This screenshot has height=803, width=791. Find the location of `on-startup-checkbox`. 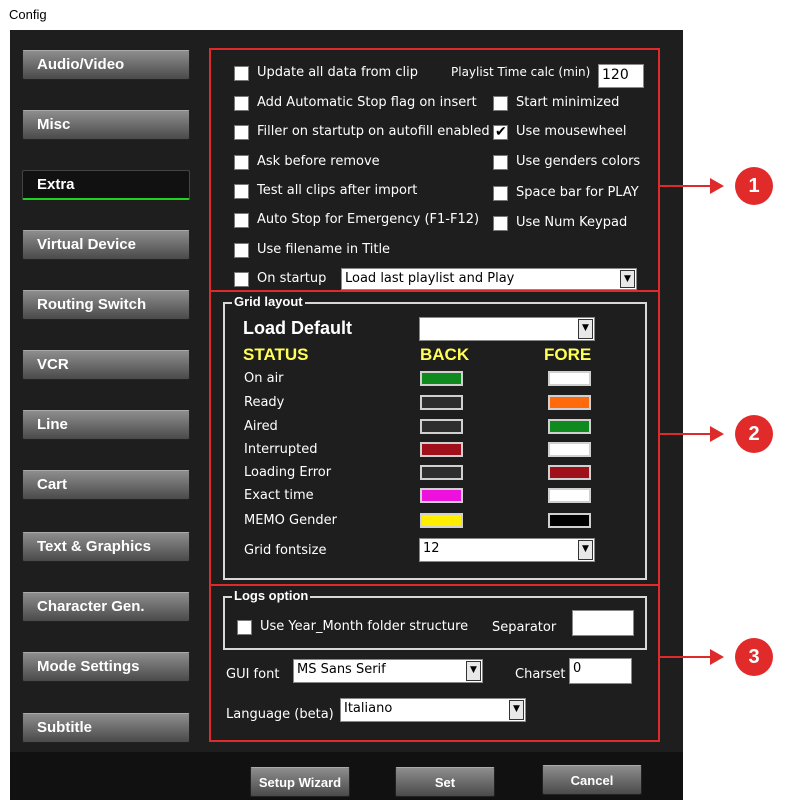

on-startup-checkbox is located at coordinates (241, 279).